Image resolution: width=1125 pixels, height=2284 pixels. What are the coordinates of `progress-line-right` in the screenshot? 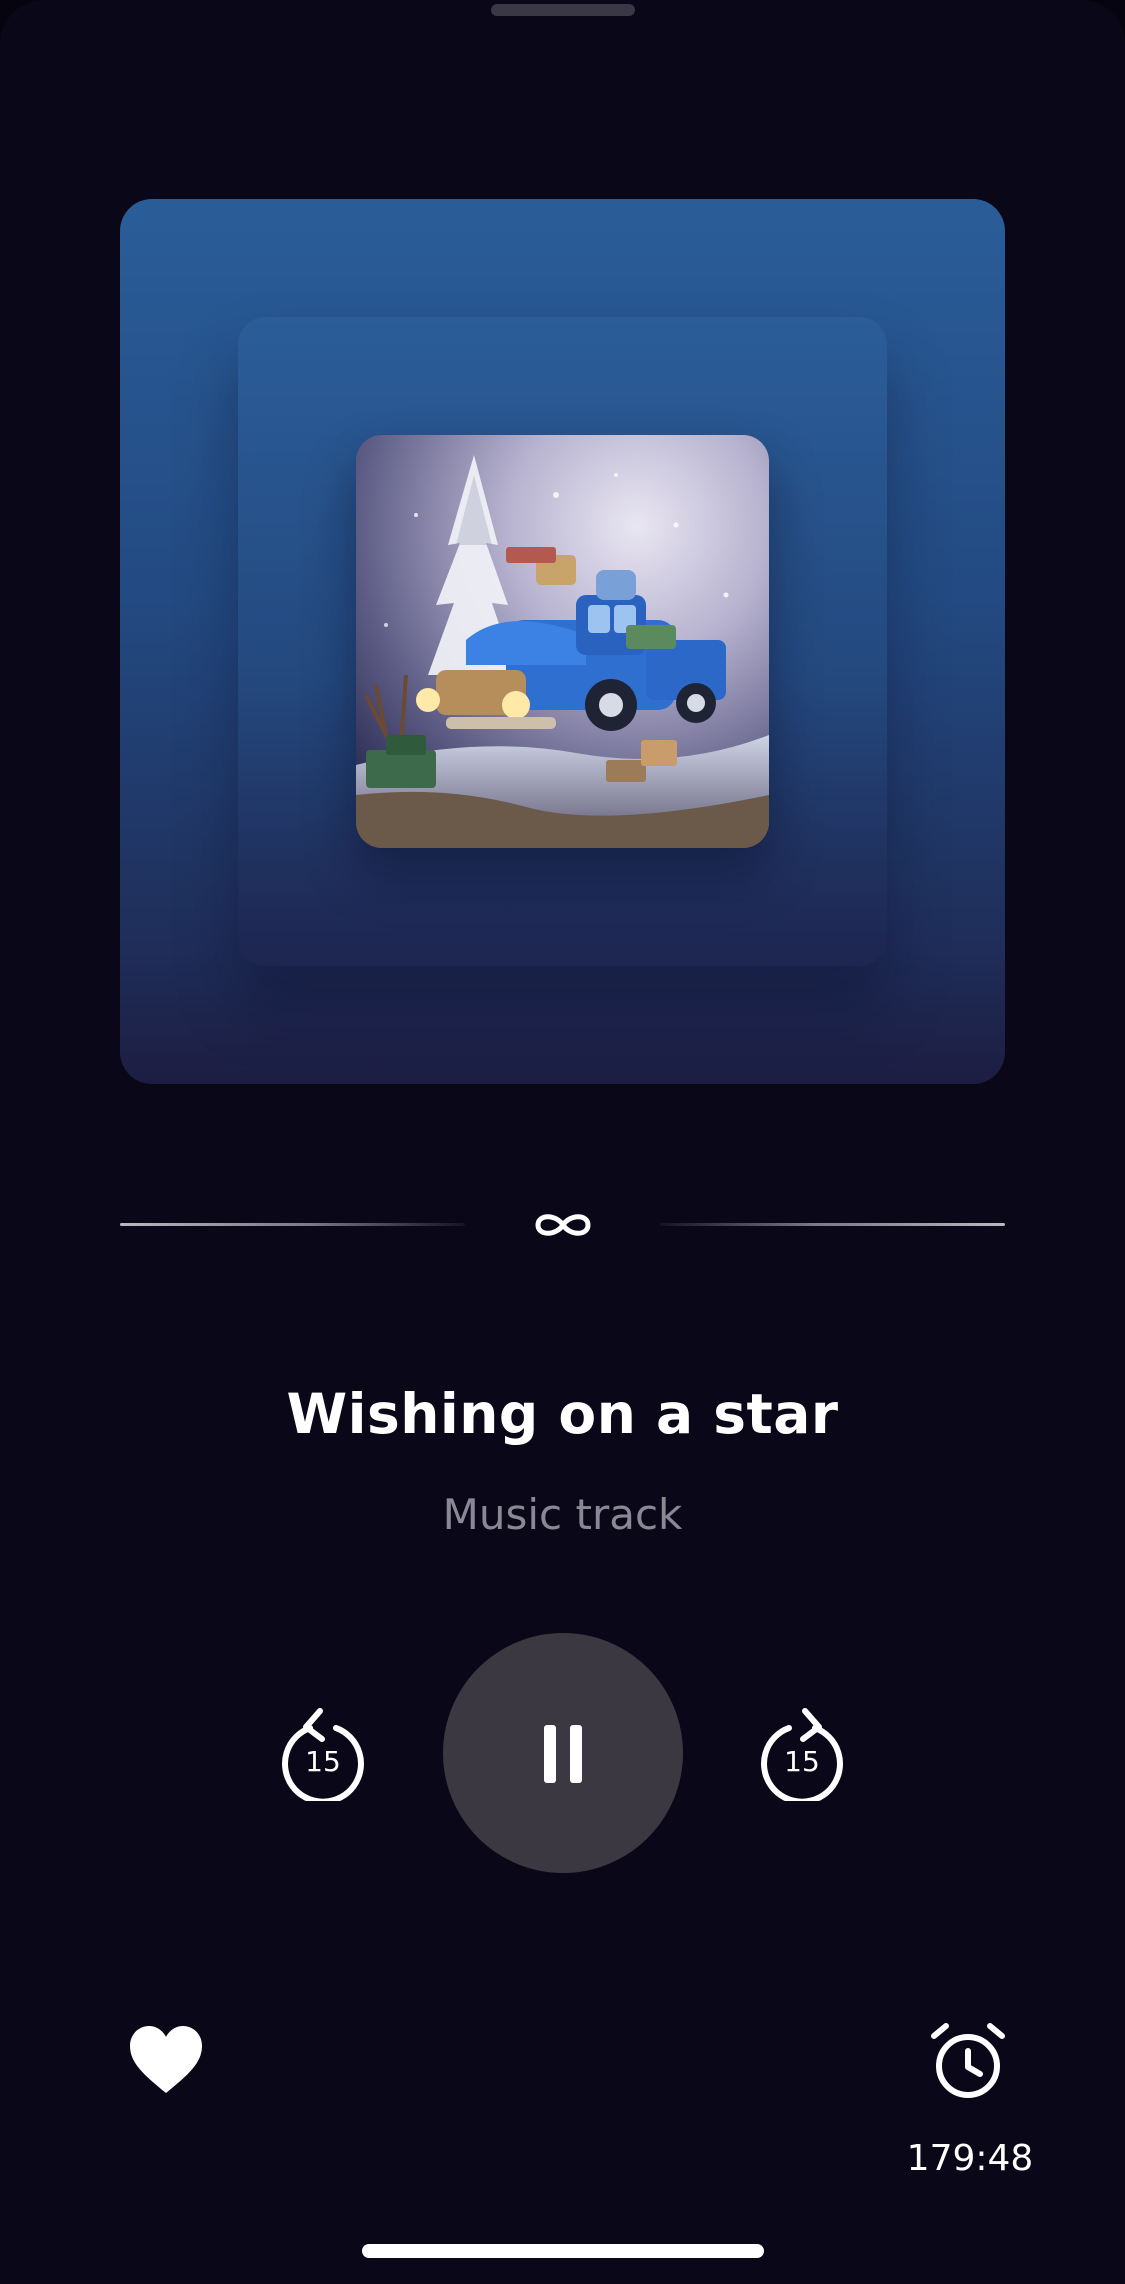 It's located at (832, 1224).